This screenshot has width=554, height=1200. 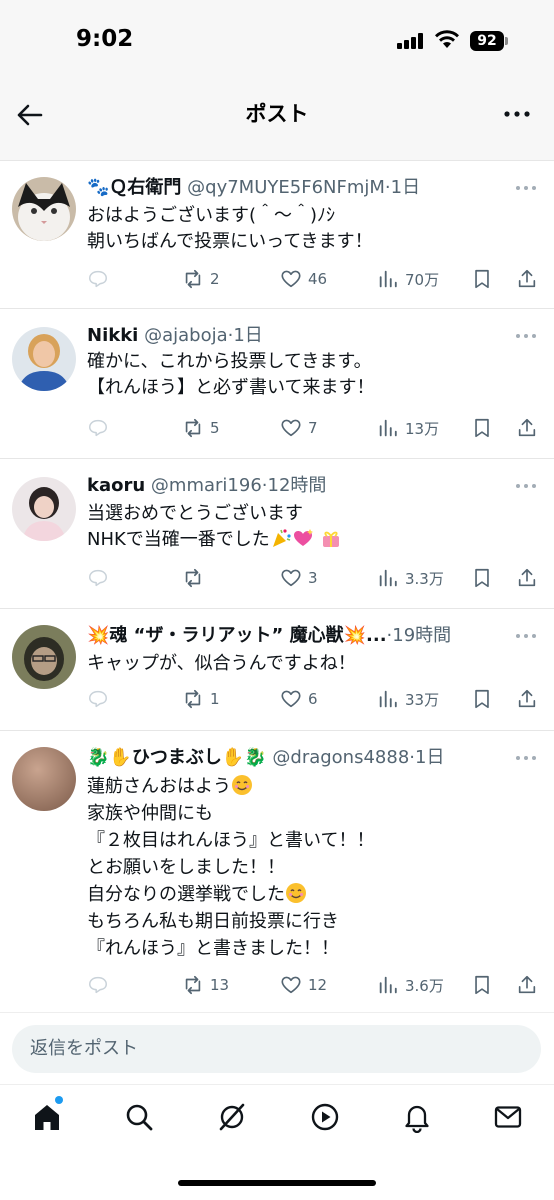 I want to click on action-bar: 3 3.3万, so click(x=320, y=578).